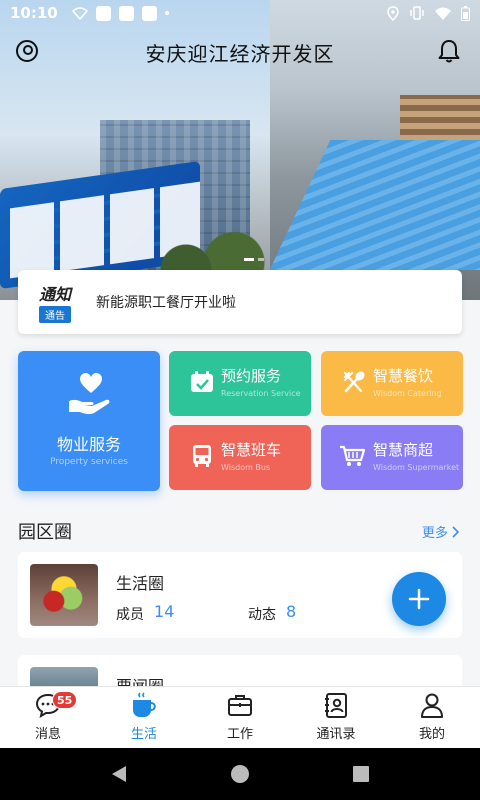 The height and width of the screenshot is (800, 480). What do you see at coordinates (456, 532) in the screenshot?
I see `chevron-right-icon` at bounding box center [456, 532].